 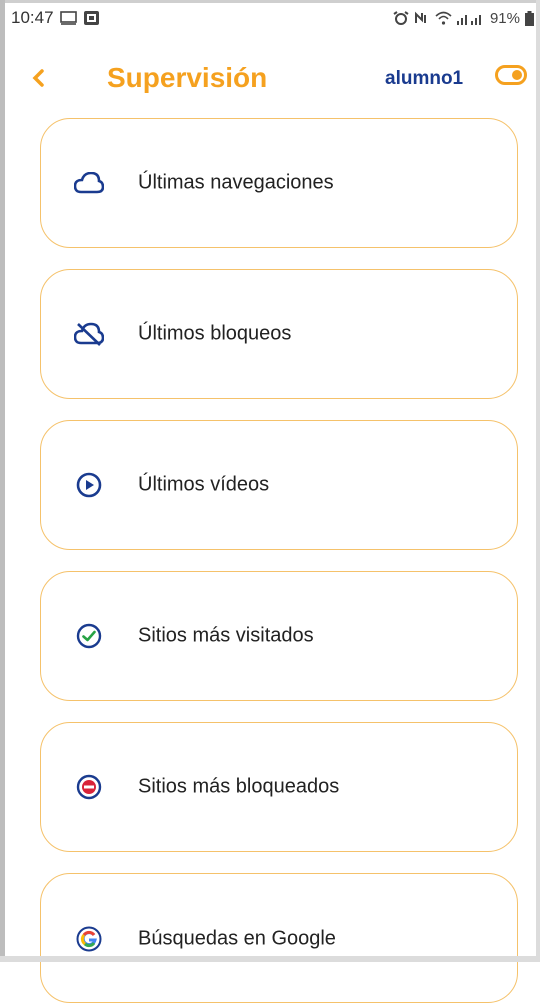 What do you see at coordinates (89, 183) in the screenshot?
I see `cloud-icon` at bounding box center [89, 183].